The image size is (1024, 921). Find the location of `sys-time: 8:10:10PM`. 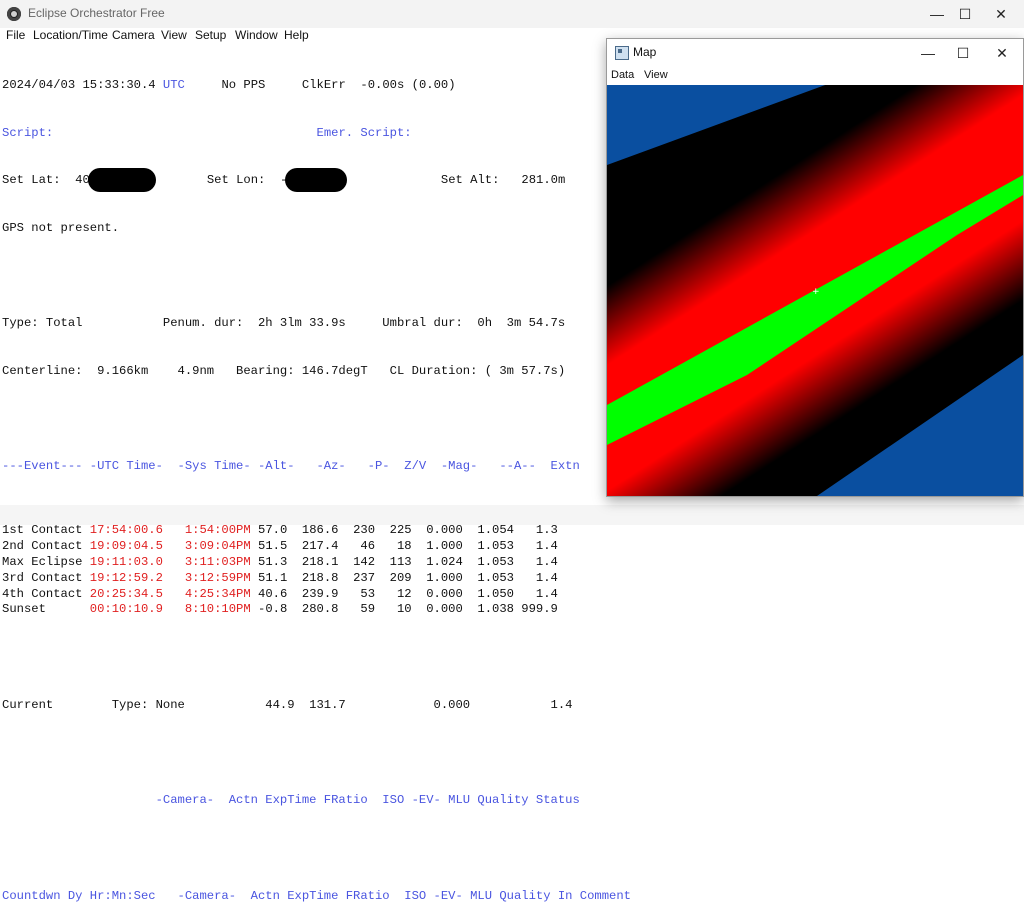

sys-time: 8:10:10PM is located at coordinates (214, 609).